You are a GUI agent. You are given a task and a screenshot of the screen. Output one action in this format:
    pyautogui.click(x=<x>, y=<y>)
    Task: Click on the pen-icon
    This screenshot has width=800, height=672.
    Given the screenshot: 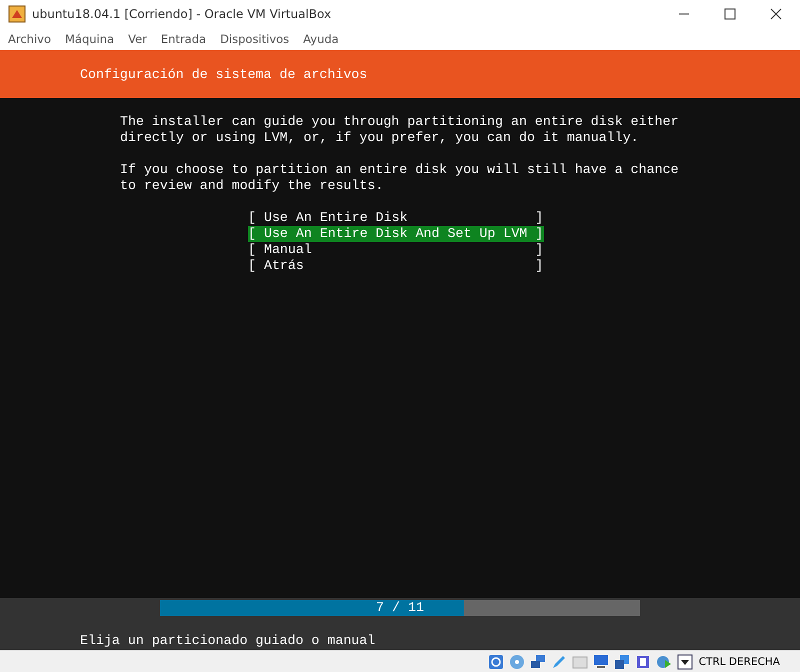 What is the action you would take?
    pyautogui.click(x=558, y=662)
    